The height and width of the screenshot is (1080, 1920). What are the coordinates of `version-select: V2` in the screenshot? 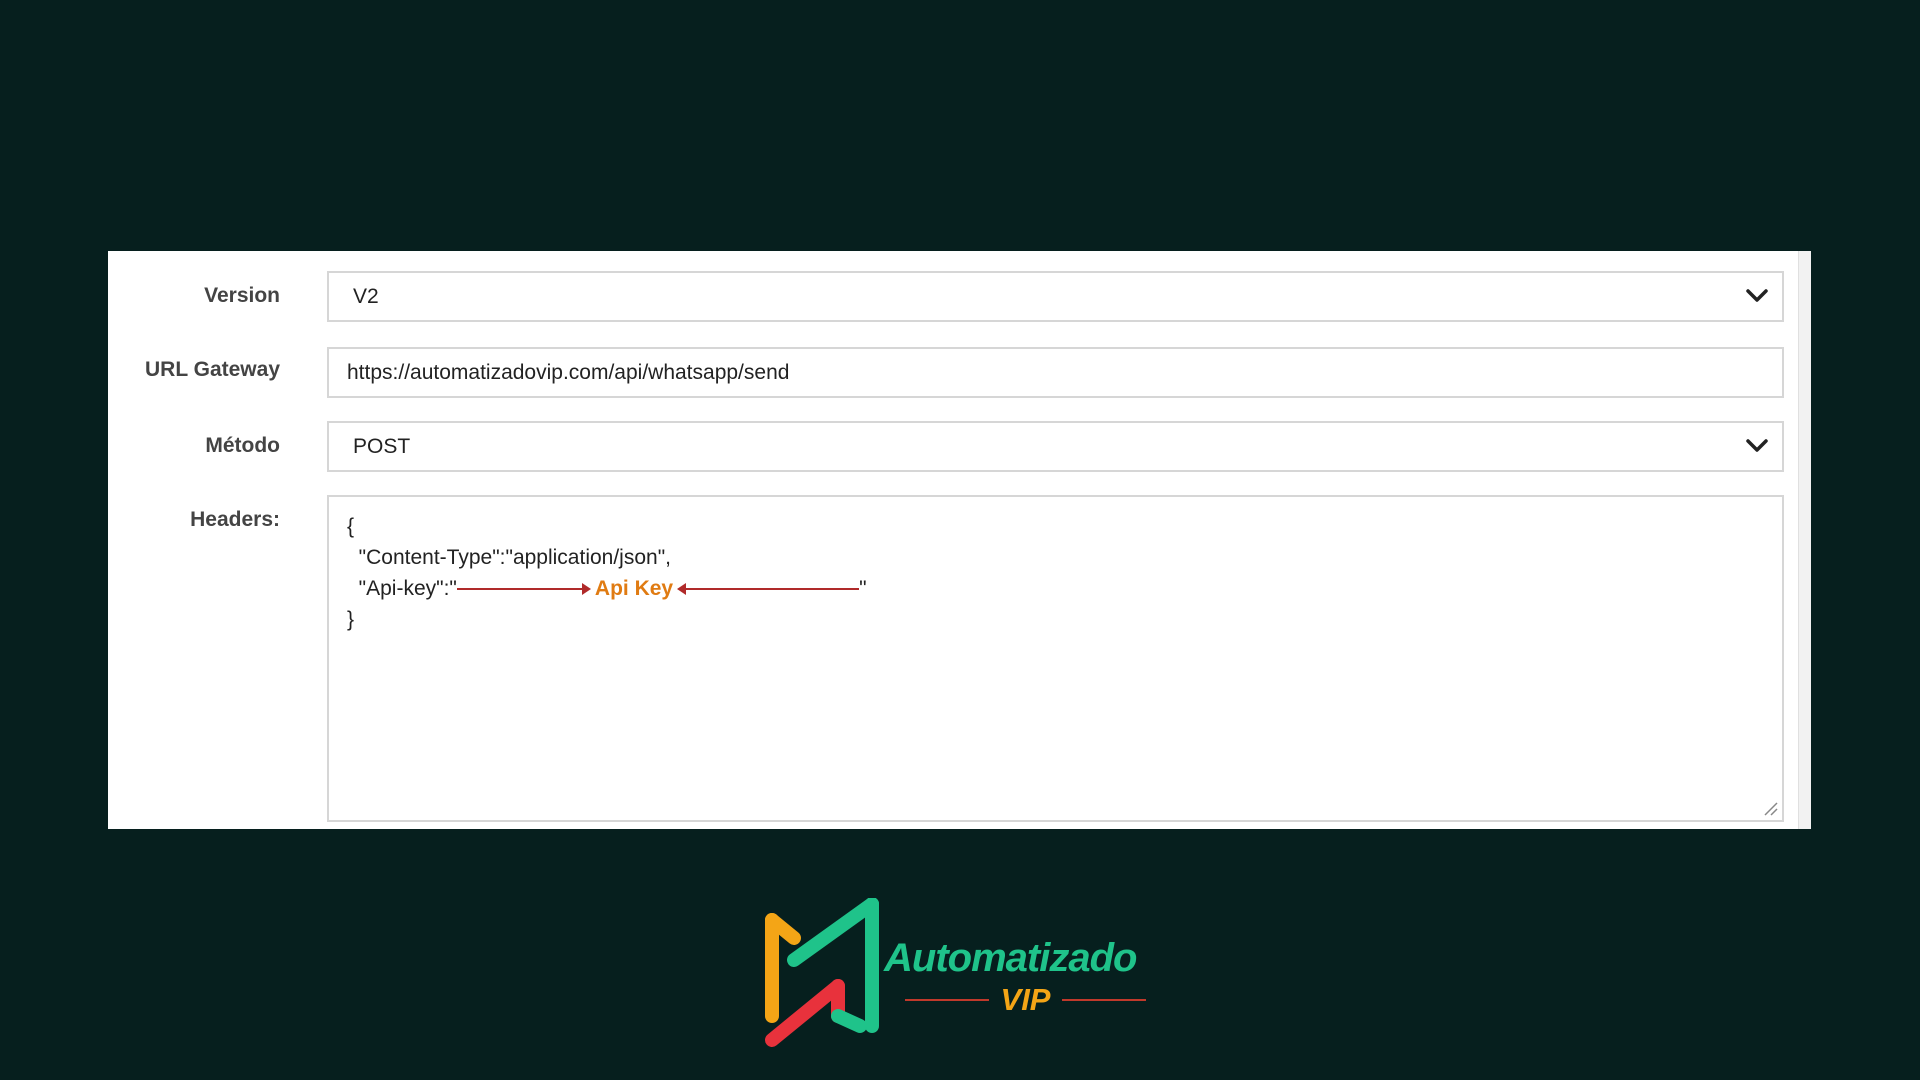 It's located at (1055, 296).